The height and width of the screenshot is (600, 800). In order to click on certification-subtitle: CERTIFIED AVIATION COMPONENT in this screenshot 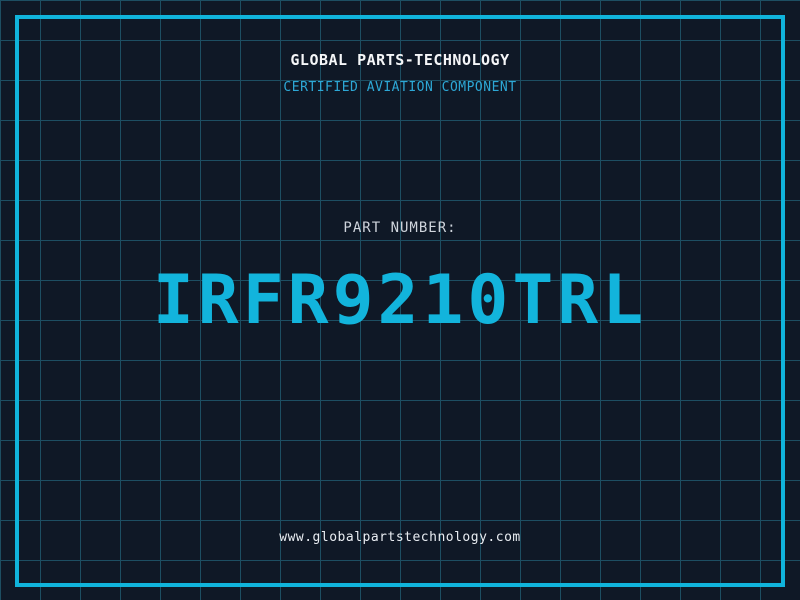, I will do `click(400, 87)`.